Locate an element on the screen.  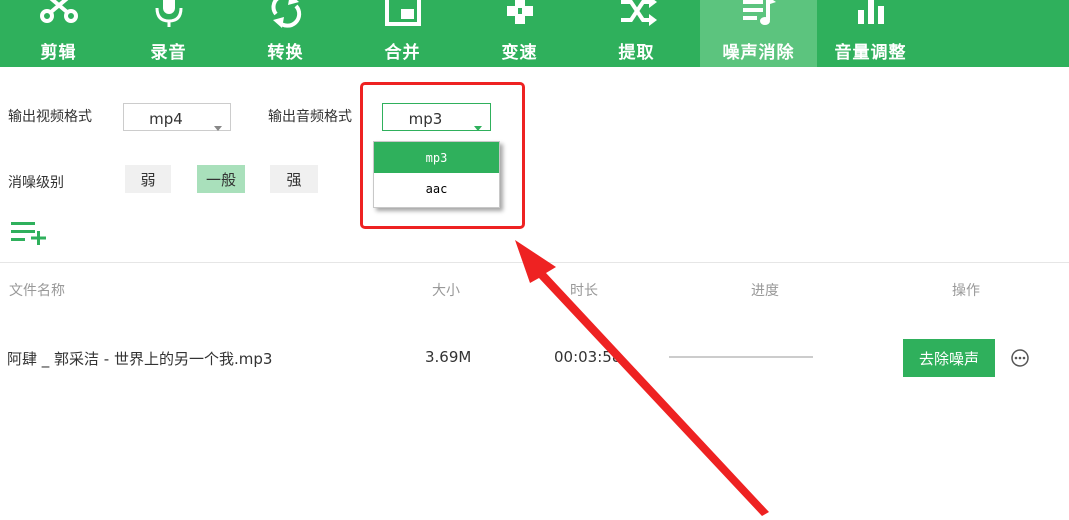
annotation-arrow is located at coordinates (642, 378).